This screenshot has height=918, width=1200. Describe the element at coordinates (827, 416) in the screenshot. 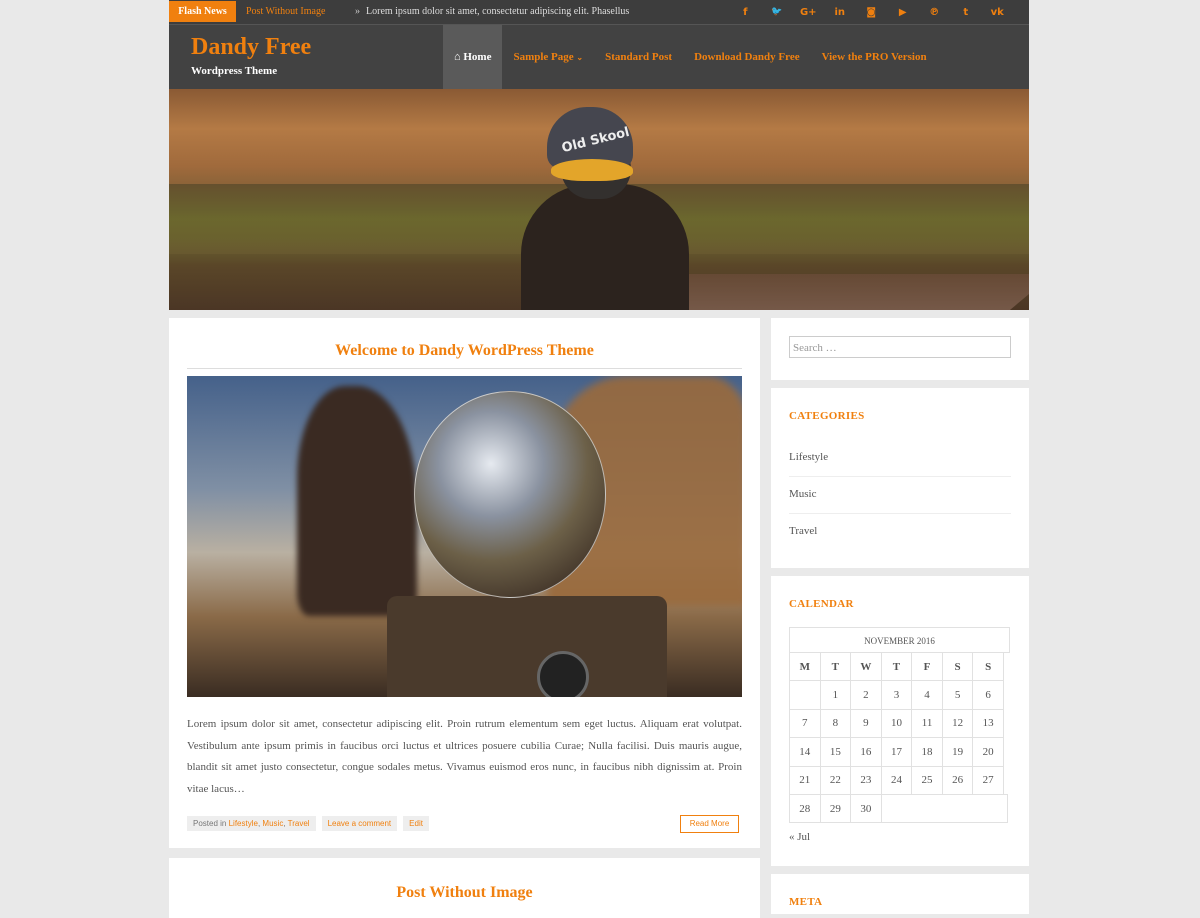

I see `widget-title: CATEGORIES` at that location.